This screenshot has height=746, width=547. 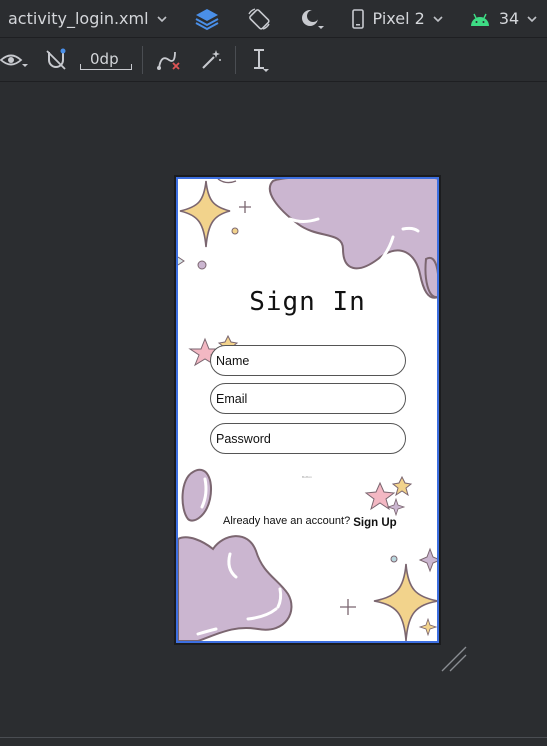 What do you see at coordinates (308, 360) in the screenshot?
I see `name-field: Name` at bounding box center [308, 360].